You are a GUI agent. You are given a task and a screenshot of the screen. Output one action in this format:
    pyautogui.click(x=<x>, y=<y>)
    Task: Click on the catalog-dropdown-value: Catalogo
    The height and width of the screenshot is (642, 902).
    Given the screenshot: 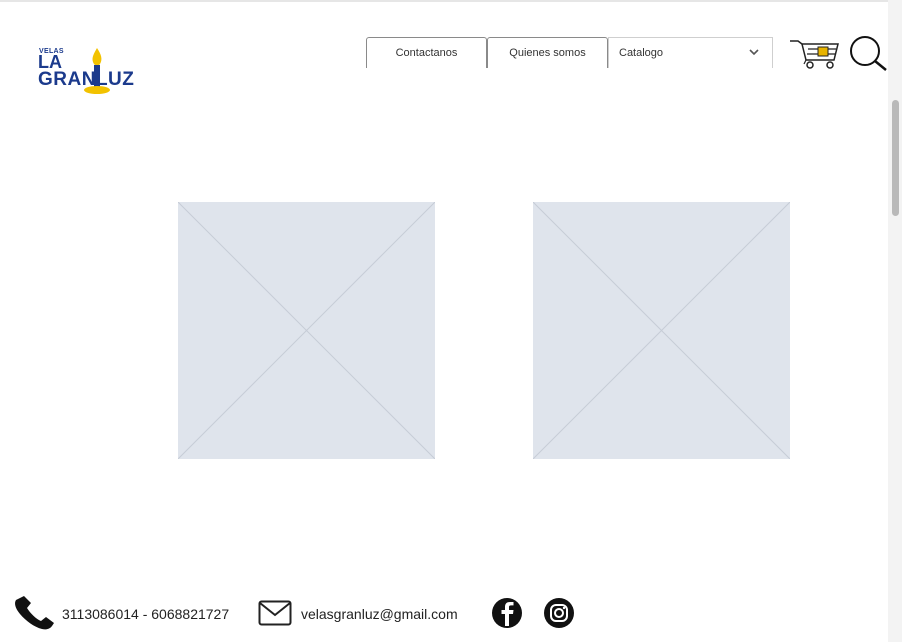 What is the action you would take?
    pyautogui.click(x=641, y=53)
    